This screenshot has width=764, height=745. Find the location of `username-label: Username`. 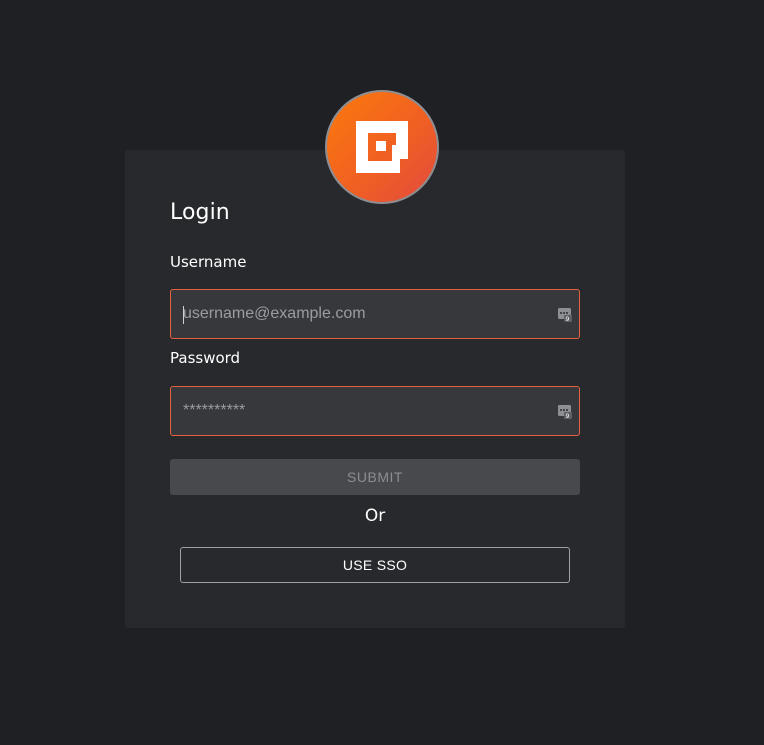

username-label: Username is located at coordinates (208, 262).